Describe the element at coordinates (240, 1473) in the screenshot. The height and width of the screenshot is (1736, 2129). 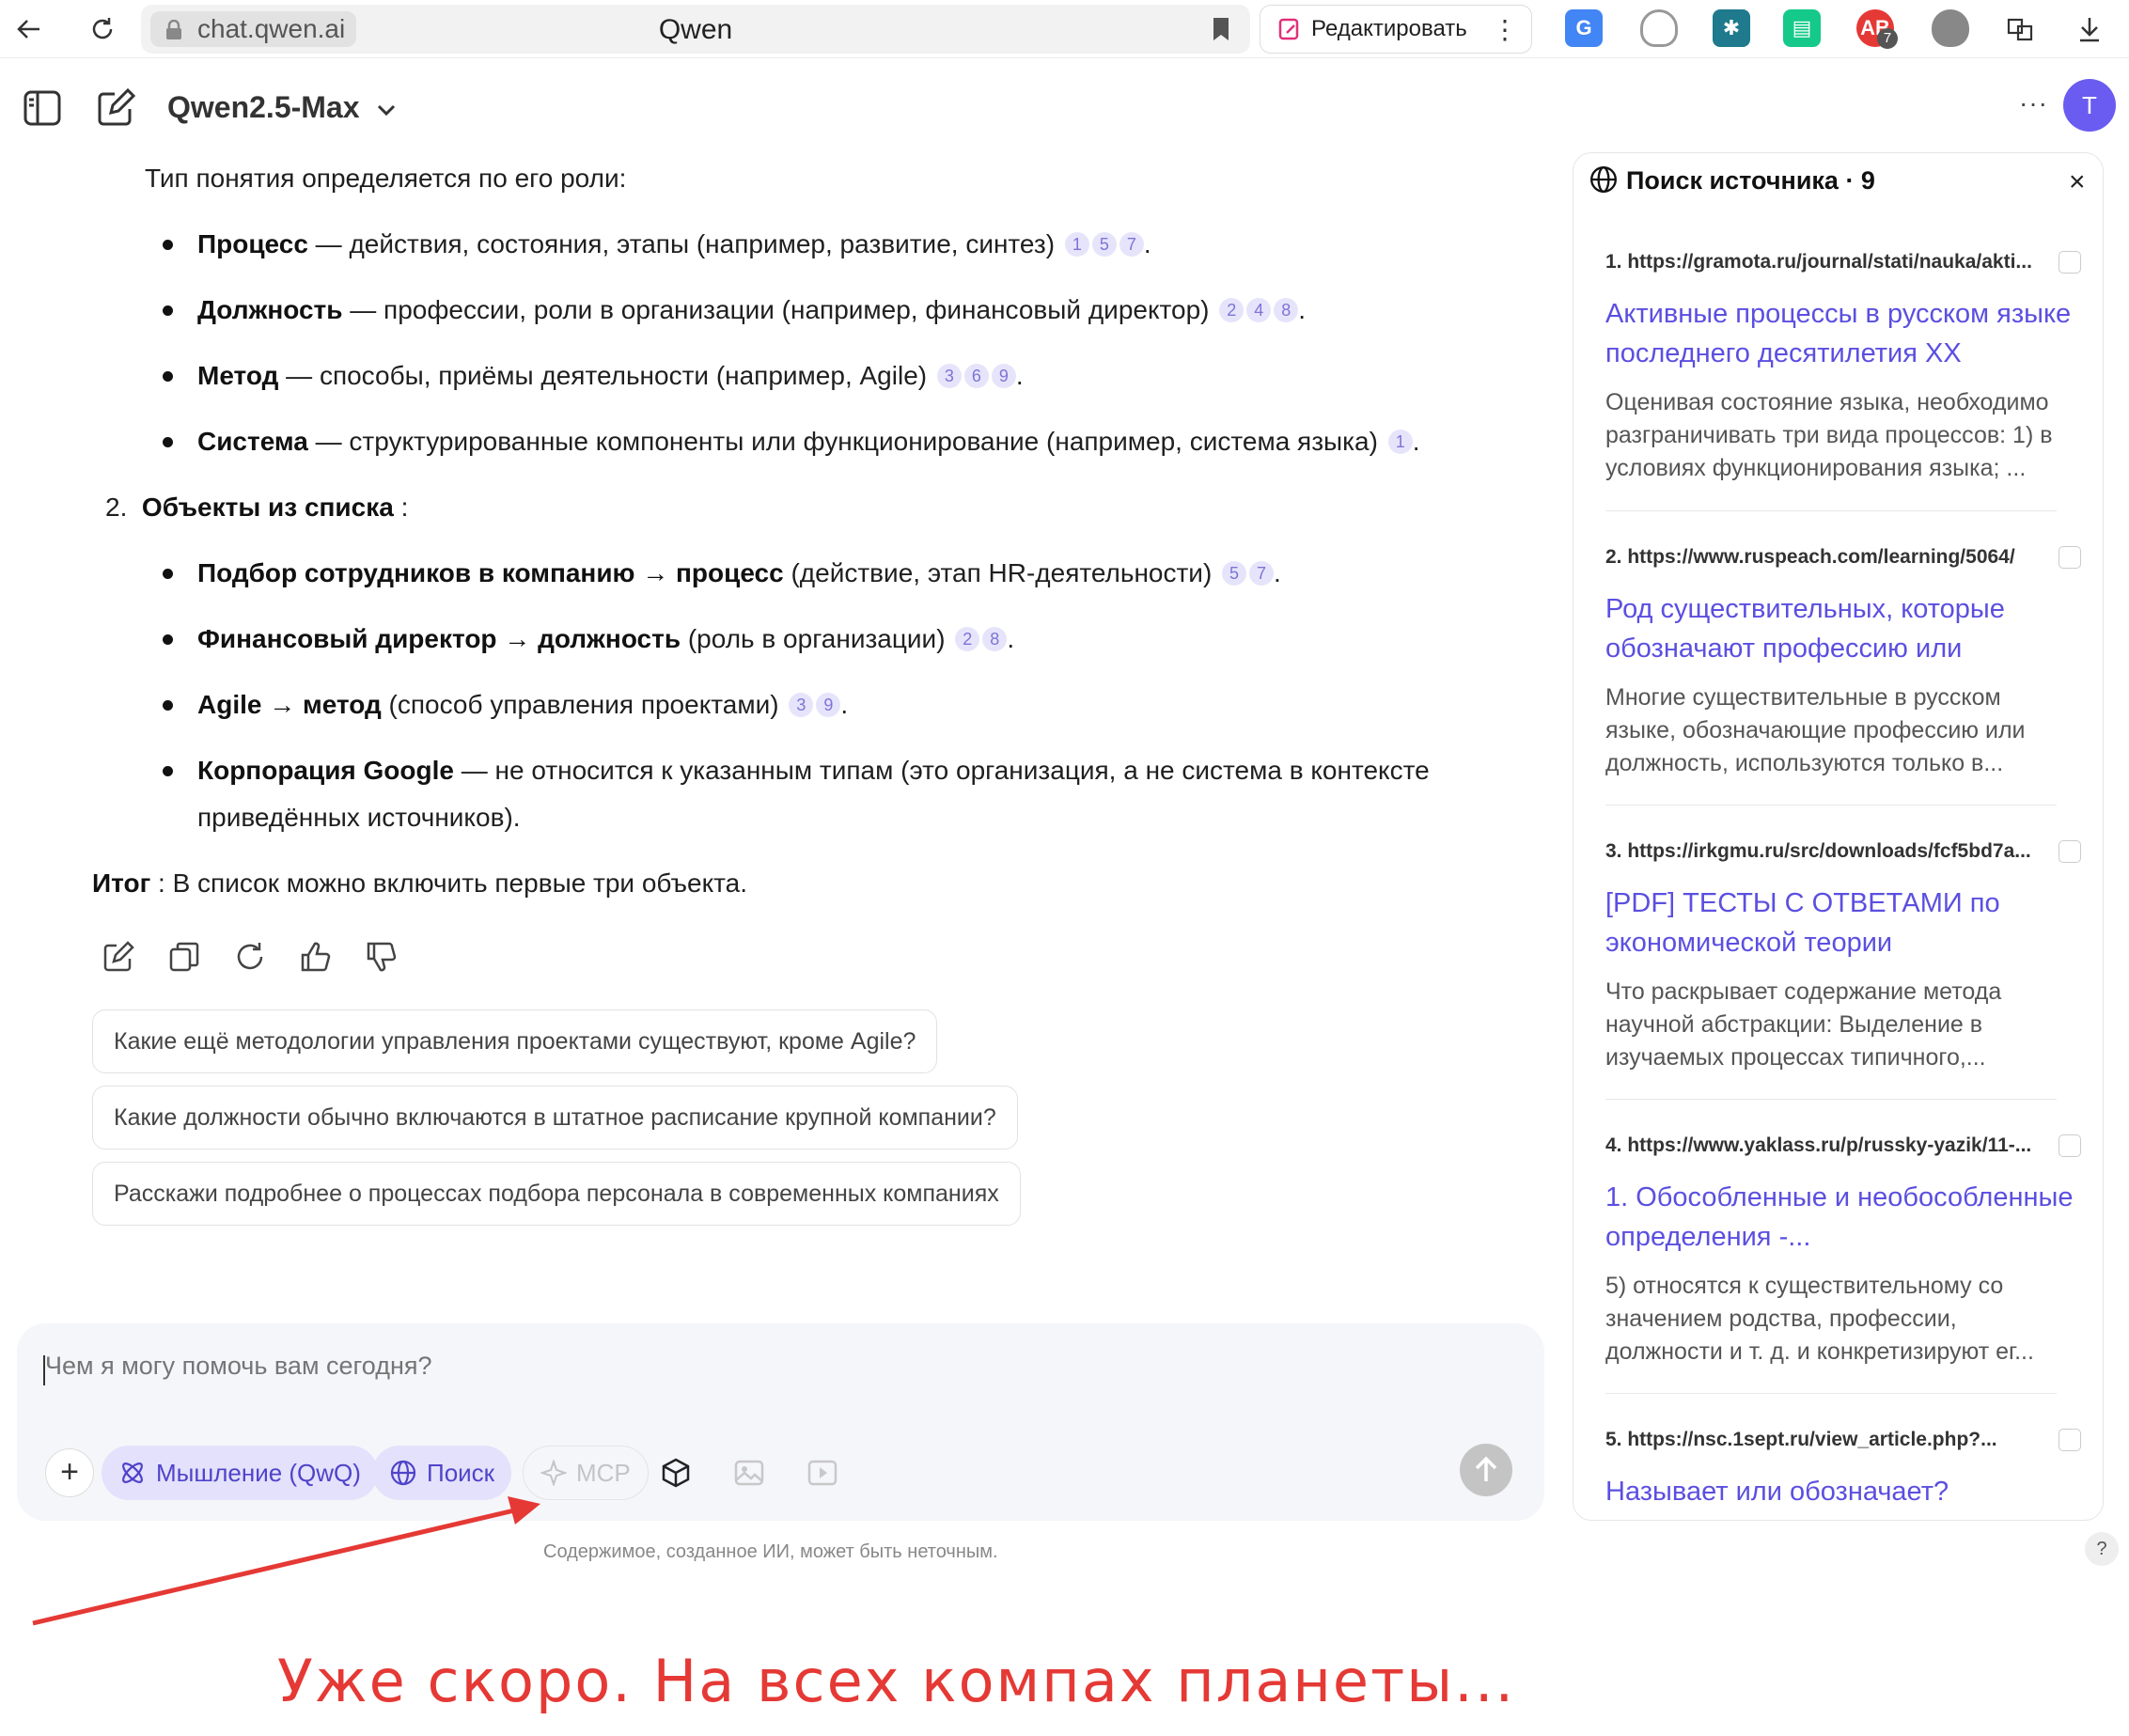
I see `thinking-toggle: Мышление (QwQ)` at that location.